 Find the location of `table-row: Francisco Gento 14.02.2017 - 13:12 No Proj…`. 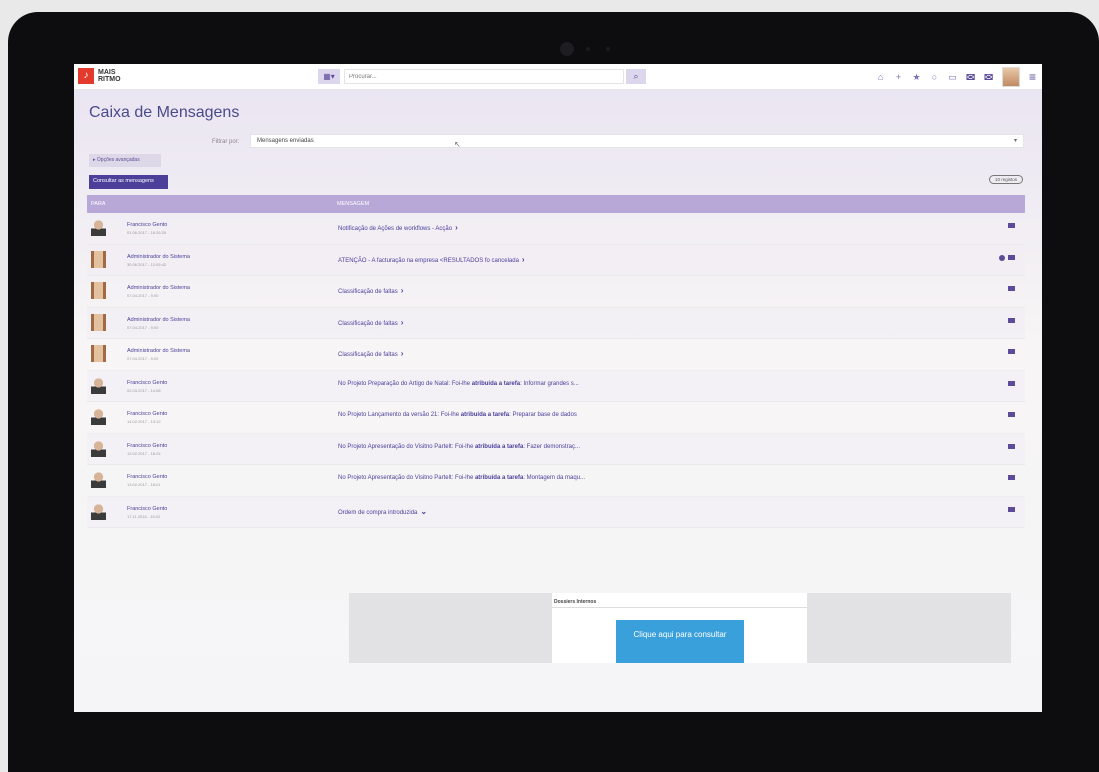

table-row: Francisco Gento 14.02.2017 - 13:12 No Proj… is located at coordinates (556, 418).